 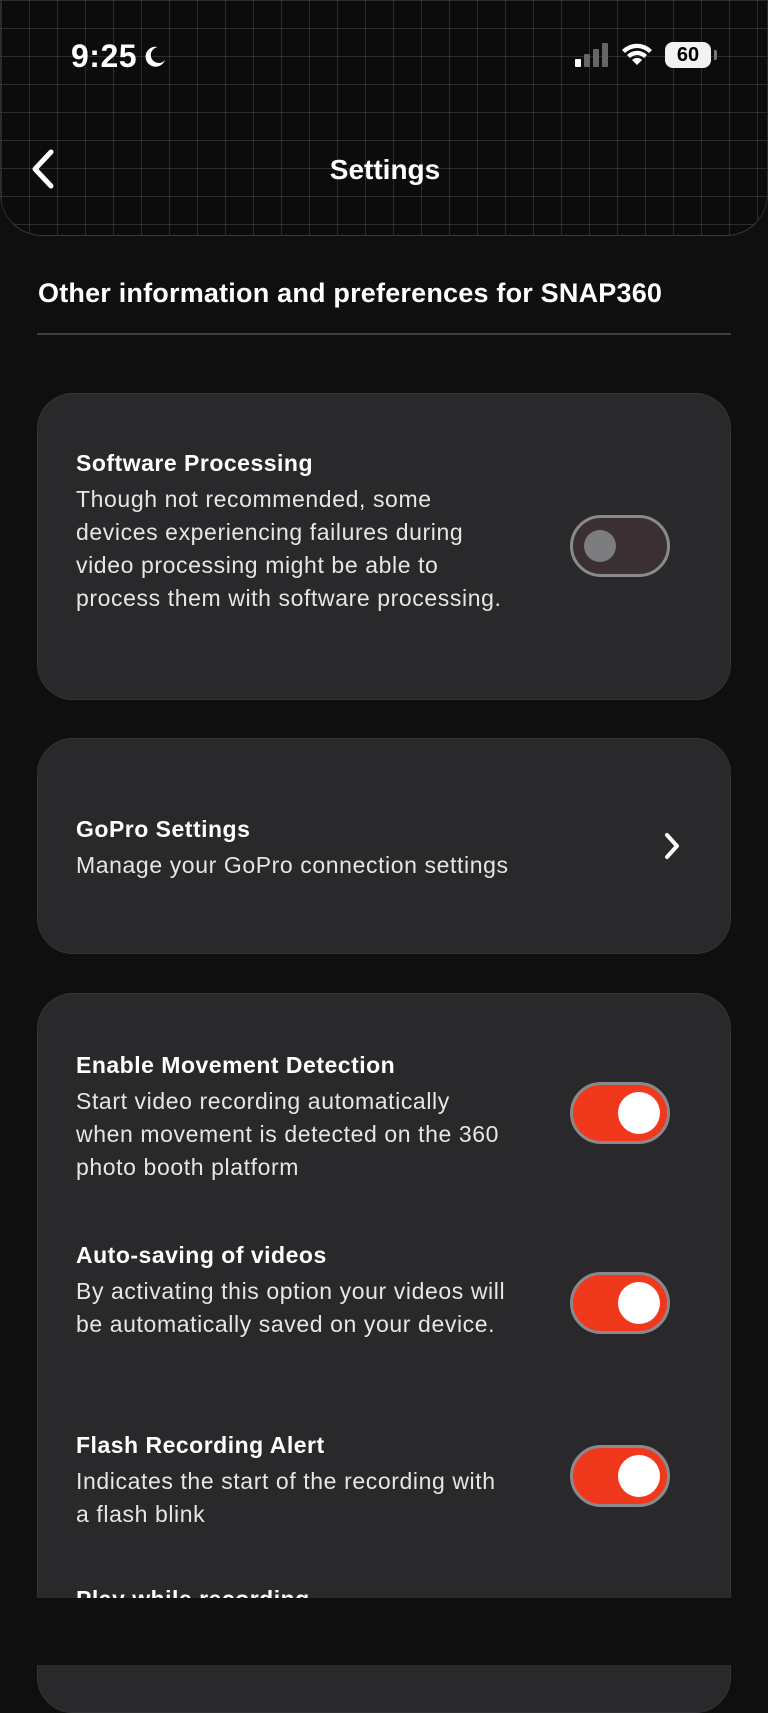 I want to click on flash-alert-toggle, so click(x=620, y=1476).